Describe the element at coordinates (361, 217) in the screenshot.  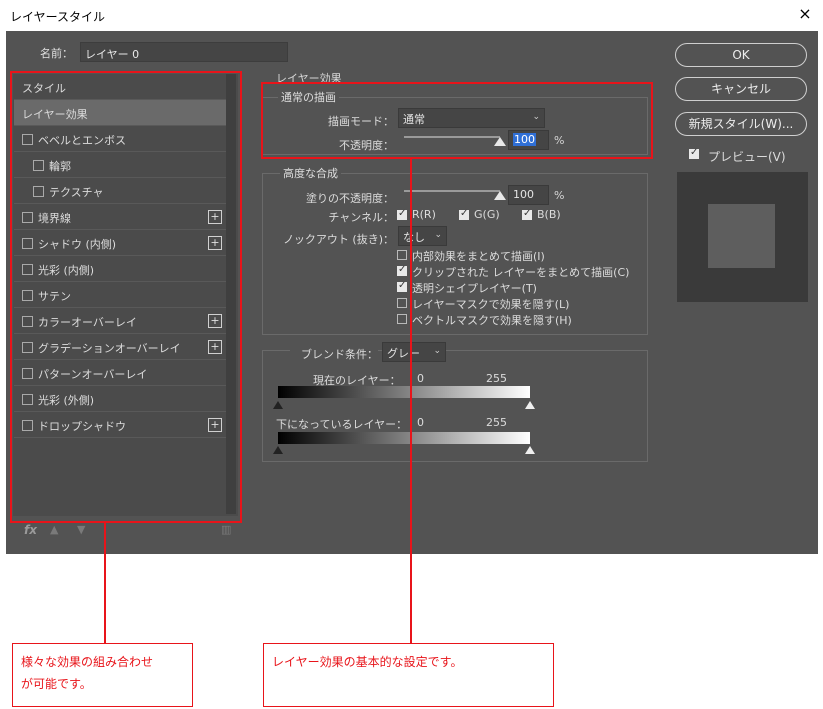
I see `channels-label: チャンネル：` at that location.